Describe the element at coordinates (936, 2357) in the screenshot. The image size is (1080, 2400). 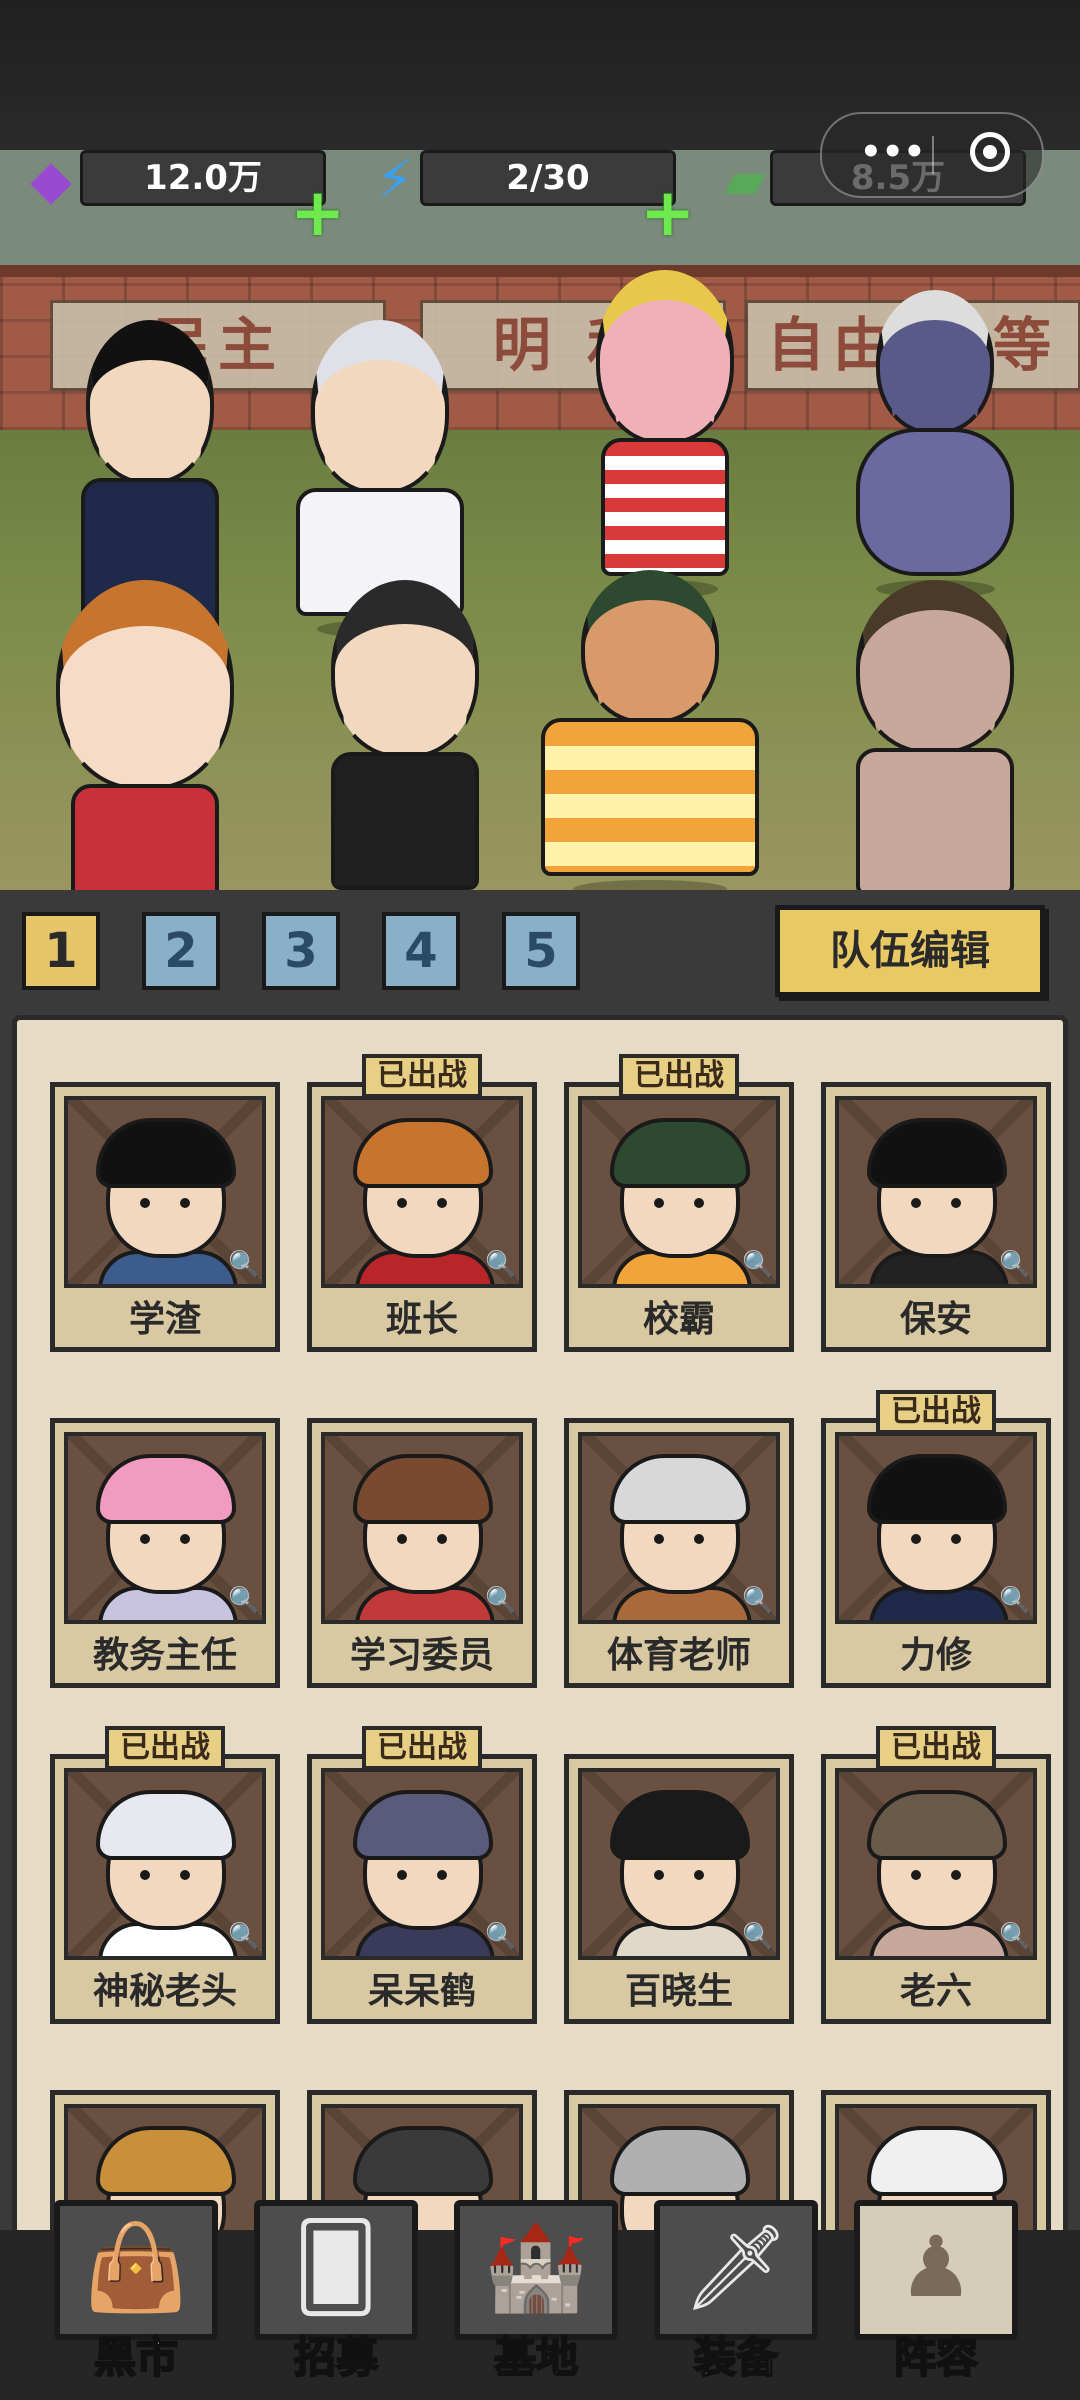
I see `nav-label: 阵容` at that location.